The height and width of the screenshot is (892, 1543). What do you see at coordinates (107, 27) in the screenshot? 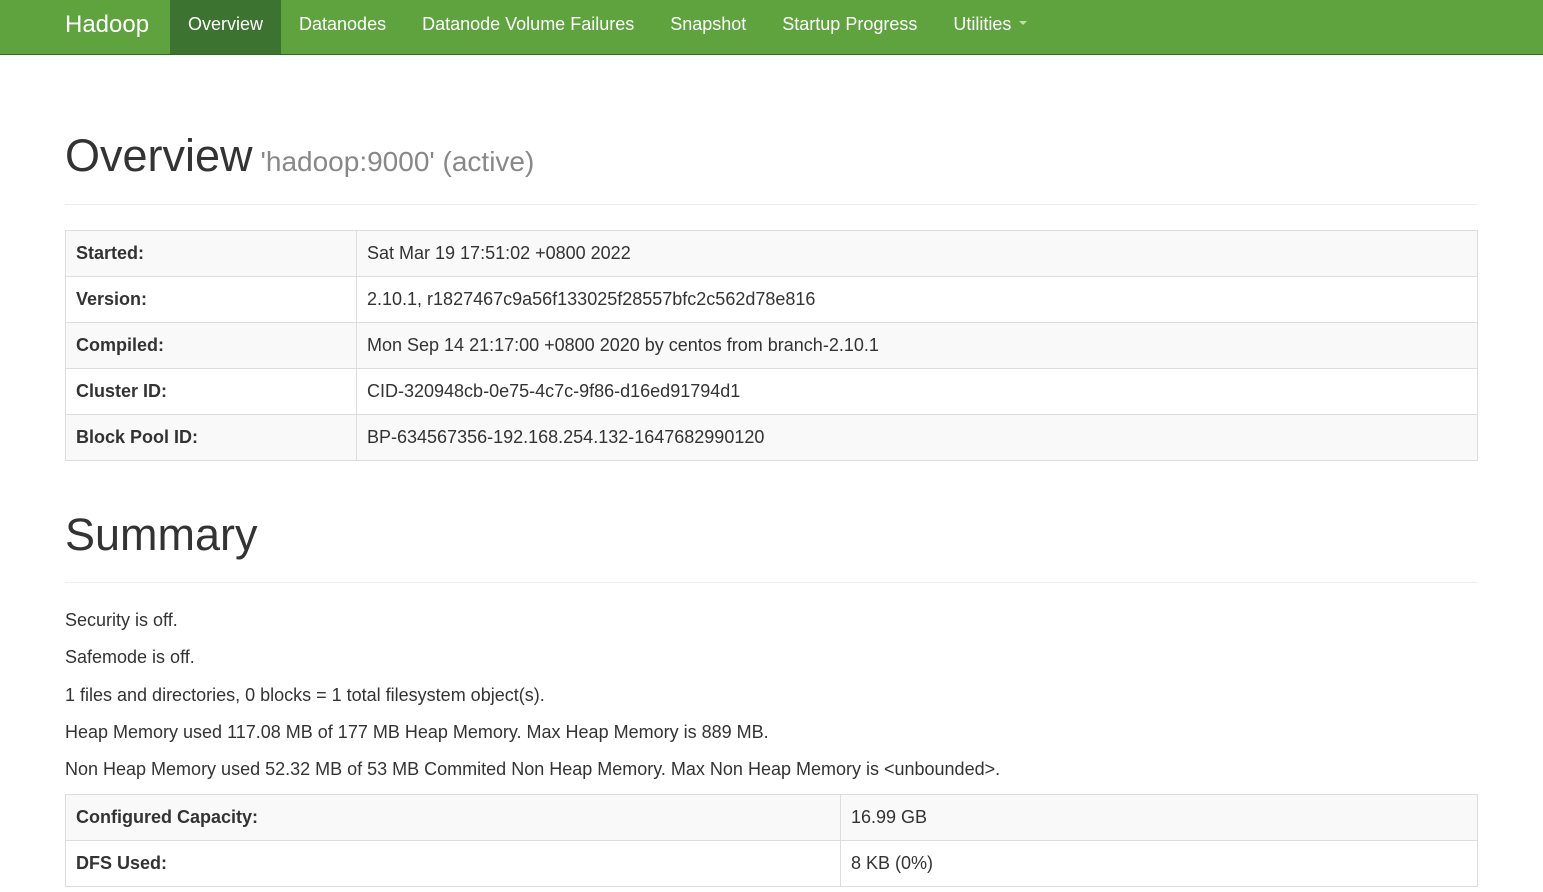
I see `brand-logo: Hadoop` at bounding box center [107, 27].